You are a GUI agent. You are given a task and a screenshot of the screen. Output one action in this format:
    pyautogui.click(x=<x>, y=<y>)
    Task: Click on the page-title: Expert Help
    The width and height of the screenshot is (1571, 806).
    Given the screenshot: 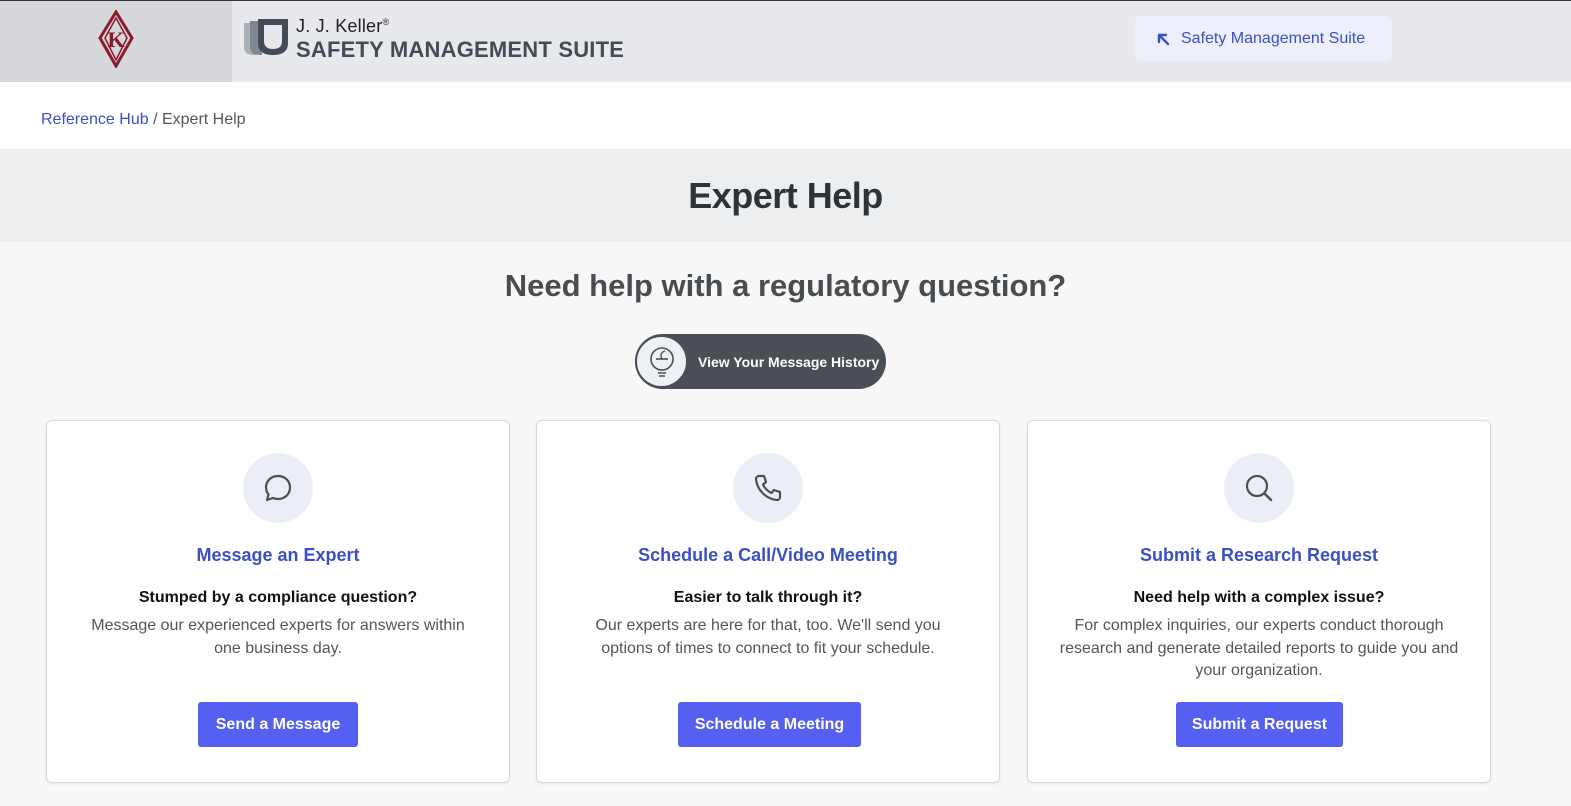 What is the action you would take?
    pyautogui.click(x=785, y=195)
    